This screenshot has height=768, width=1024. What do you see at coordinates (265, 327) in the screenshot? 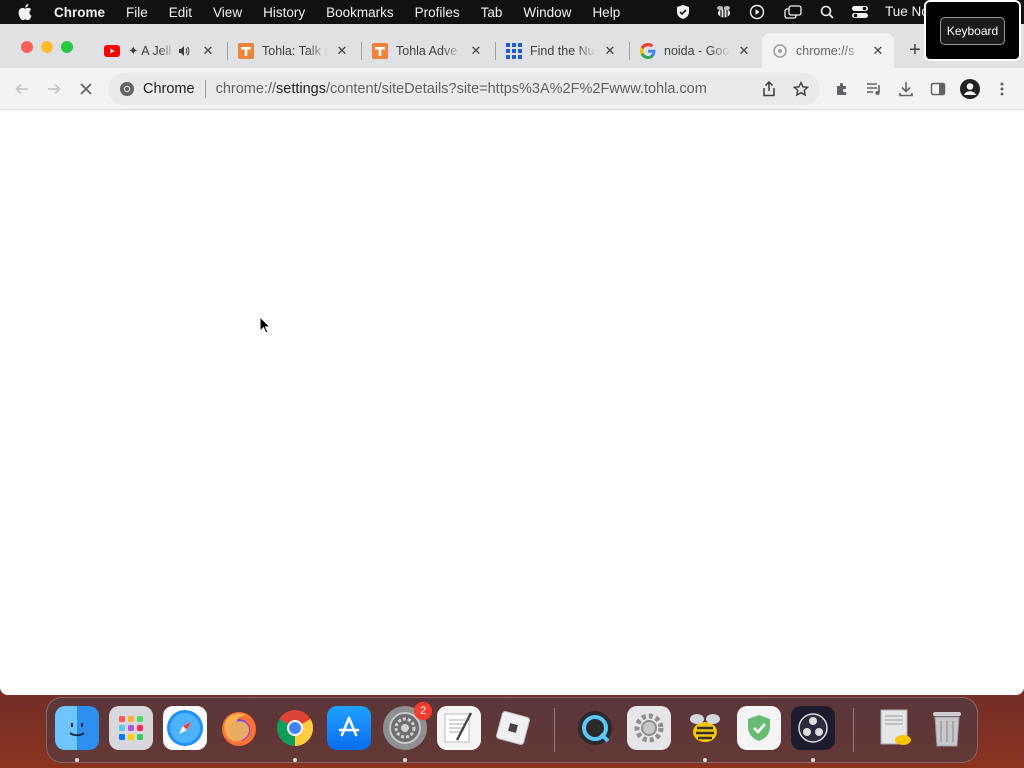
I see `mouse-cursor-icon` at bounding box center [265, 327].